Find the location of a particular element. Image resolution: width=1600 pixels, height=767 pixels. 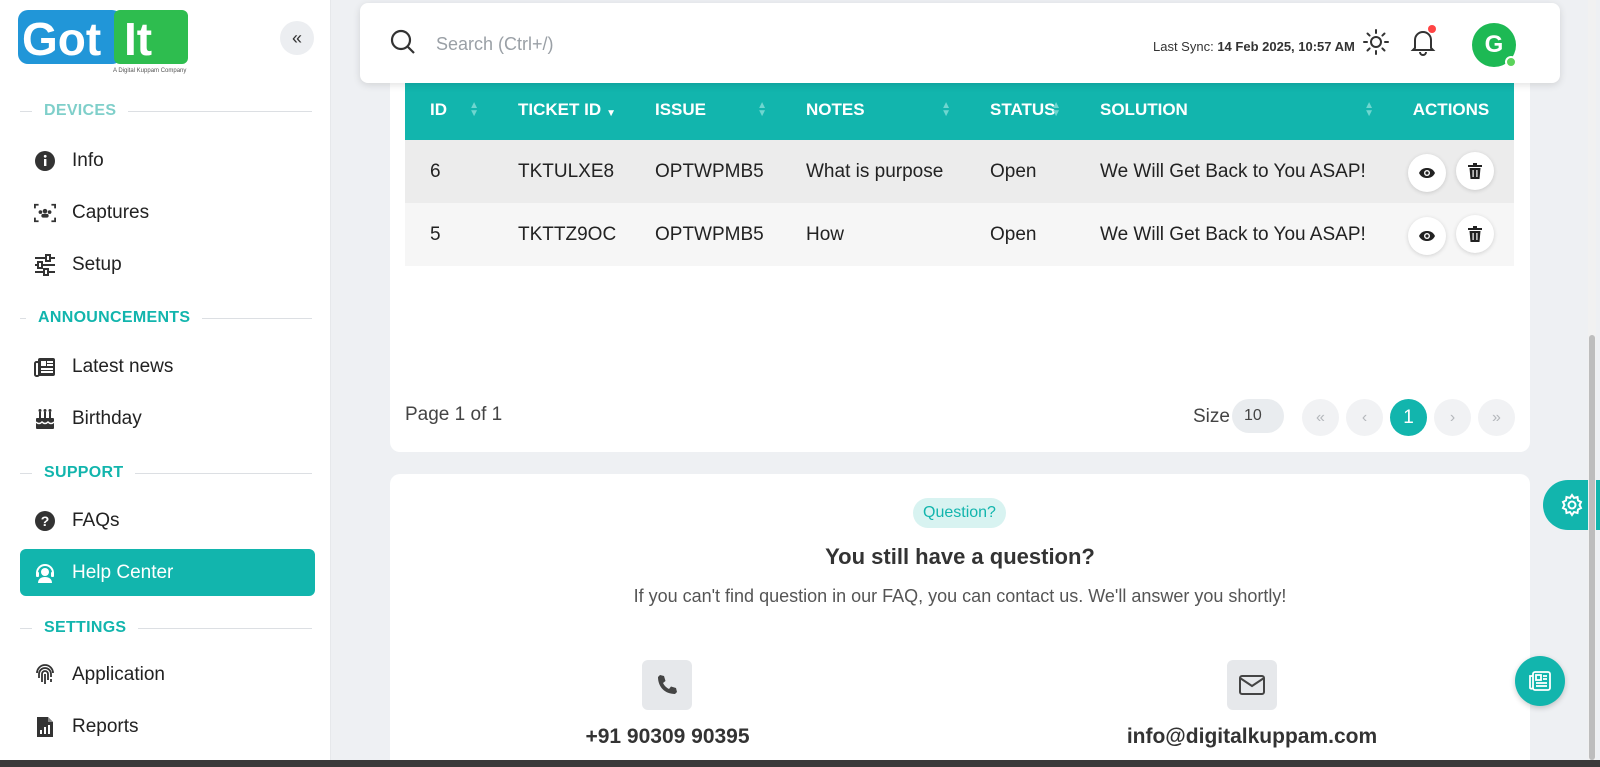

sidebar-item-label: Captures is located at coordinates (111, 212).